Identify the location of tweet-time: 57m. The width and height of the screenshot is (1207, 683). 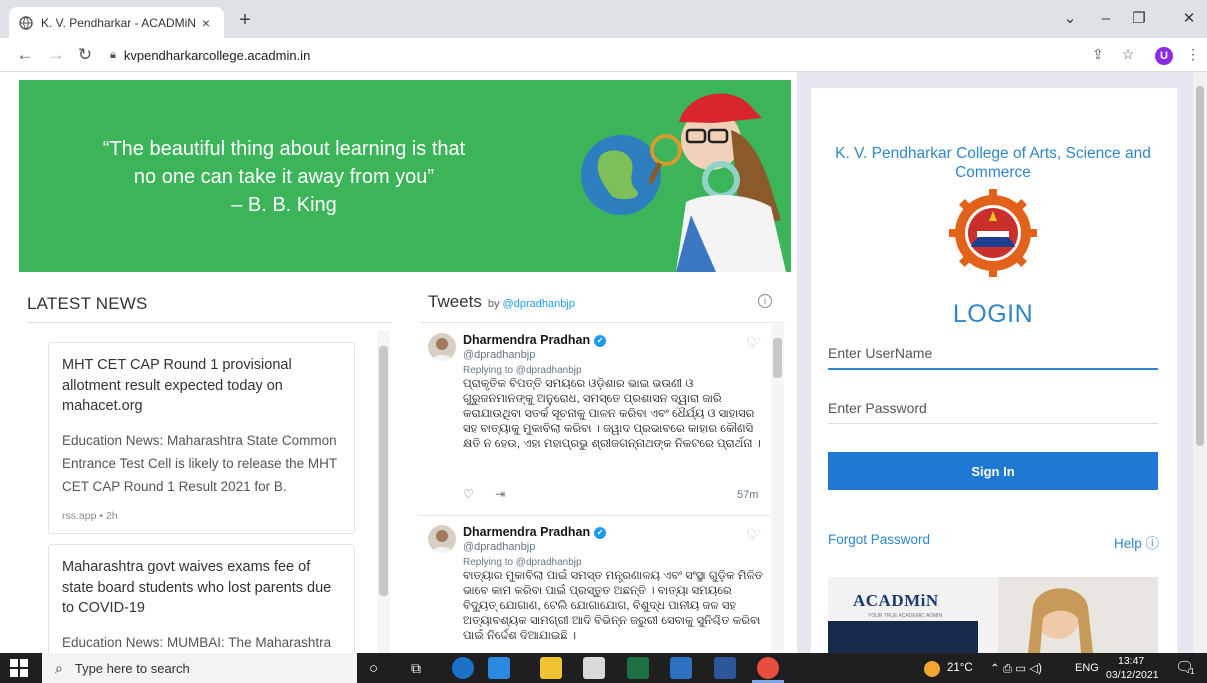
(747, 495).